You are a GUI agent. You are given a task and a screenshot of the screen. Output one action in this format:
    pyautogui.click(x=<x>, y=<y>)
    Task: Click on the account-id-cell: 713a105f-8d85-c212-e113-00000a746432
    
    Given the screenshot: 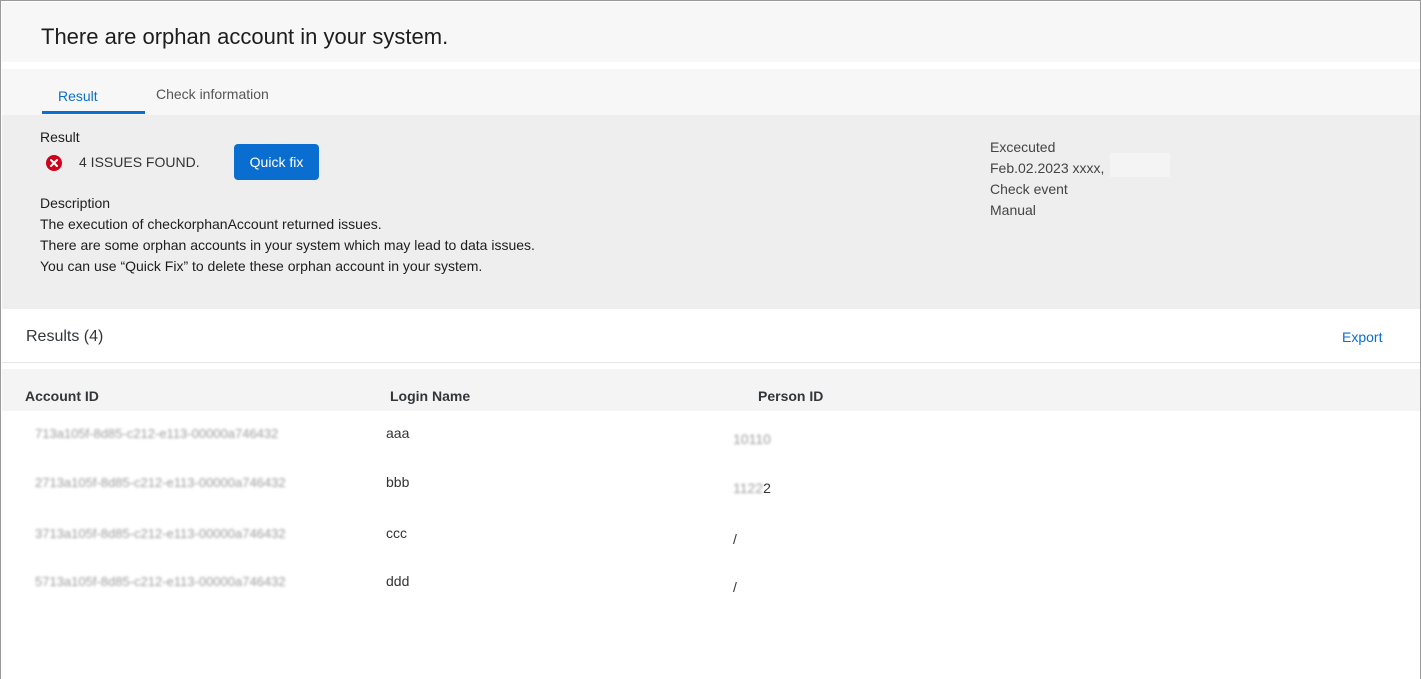 What is the action you would take?
    pyautogui.click(x=157, y=433)
    